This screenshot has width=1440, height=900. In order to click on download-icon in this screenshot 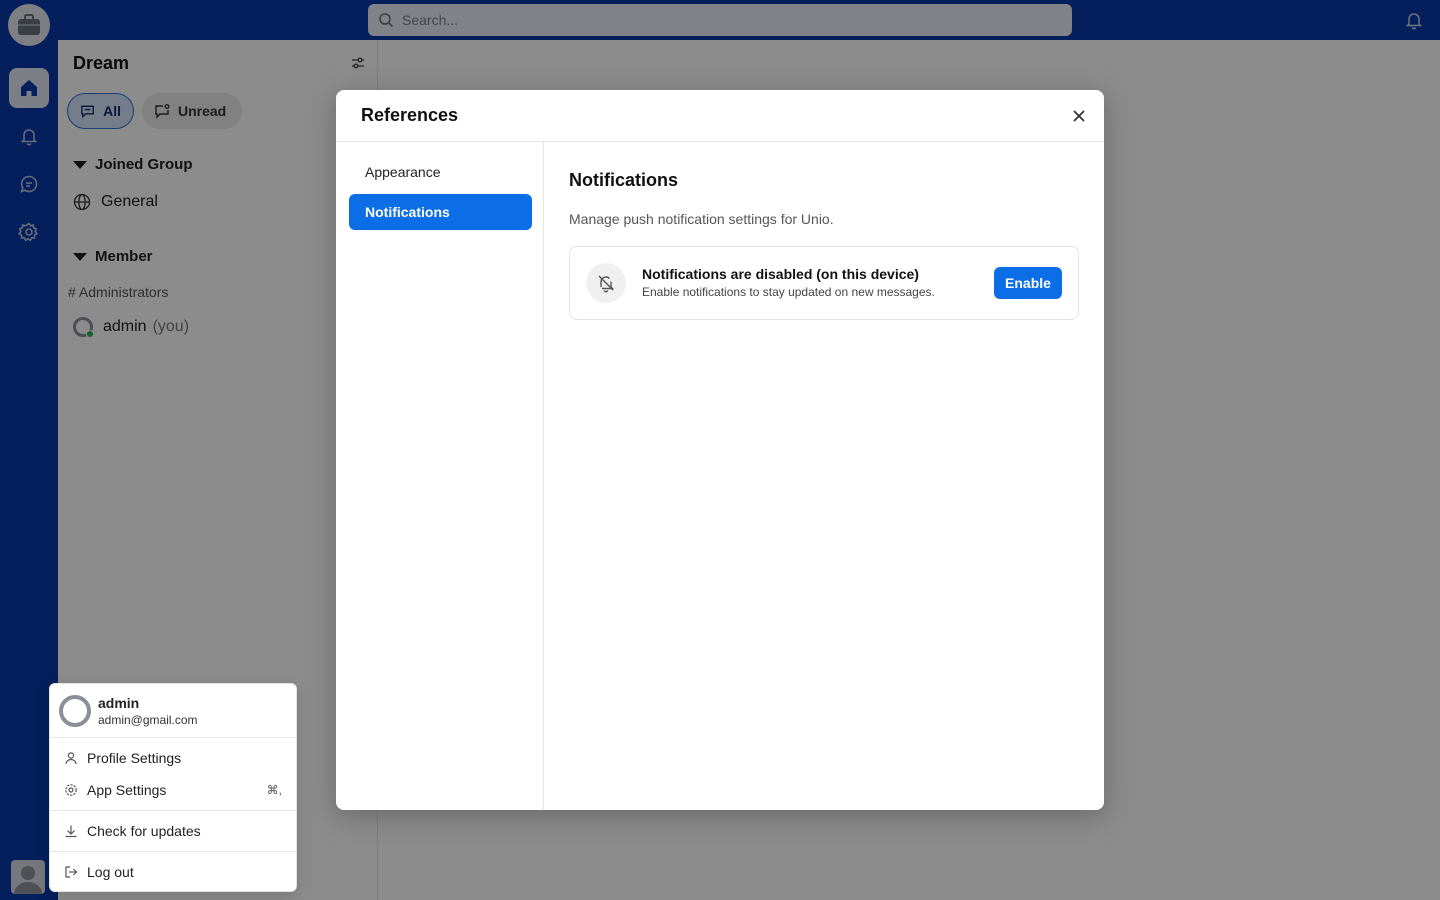, I will do `click(71, 831)`.